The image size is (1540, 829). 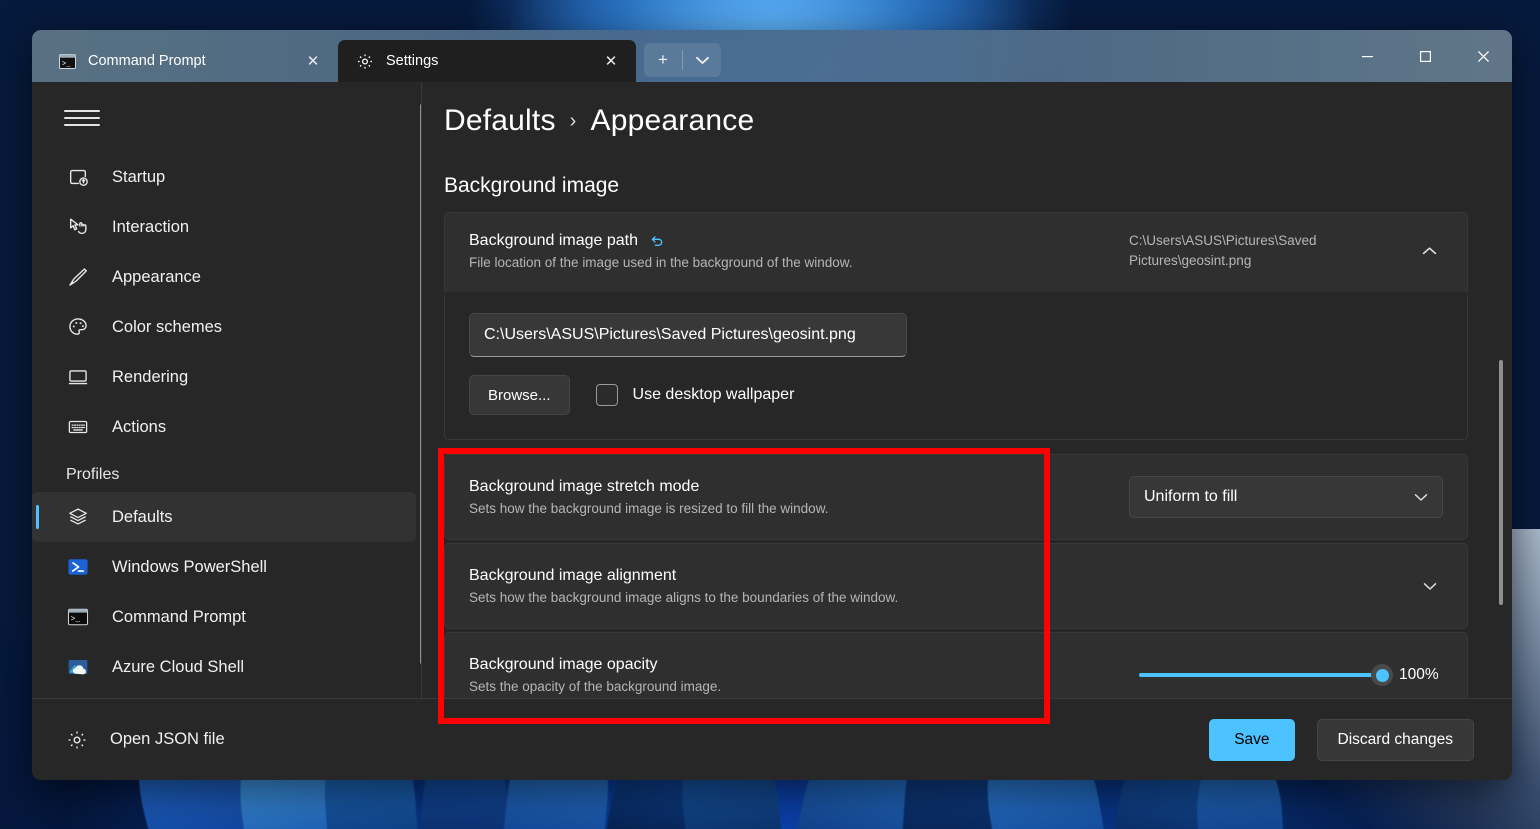 What do you see at coordinates (78, 227) in the screenshot?
I see `interaction-icon` at bounding box center [78, 227].